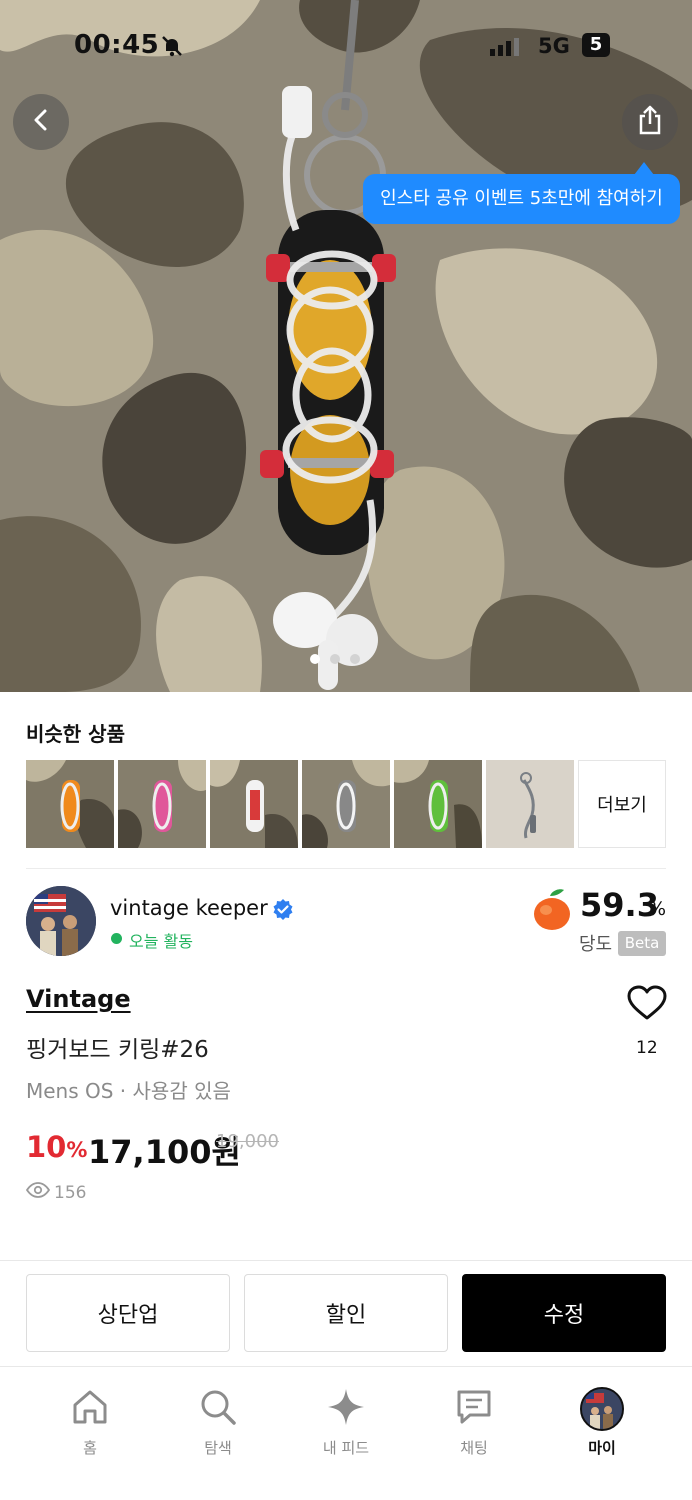 The height and width of the screenshot is (1500, 692). I want to click on carousel-dots, so click(335, 659).